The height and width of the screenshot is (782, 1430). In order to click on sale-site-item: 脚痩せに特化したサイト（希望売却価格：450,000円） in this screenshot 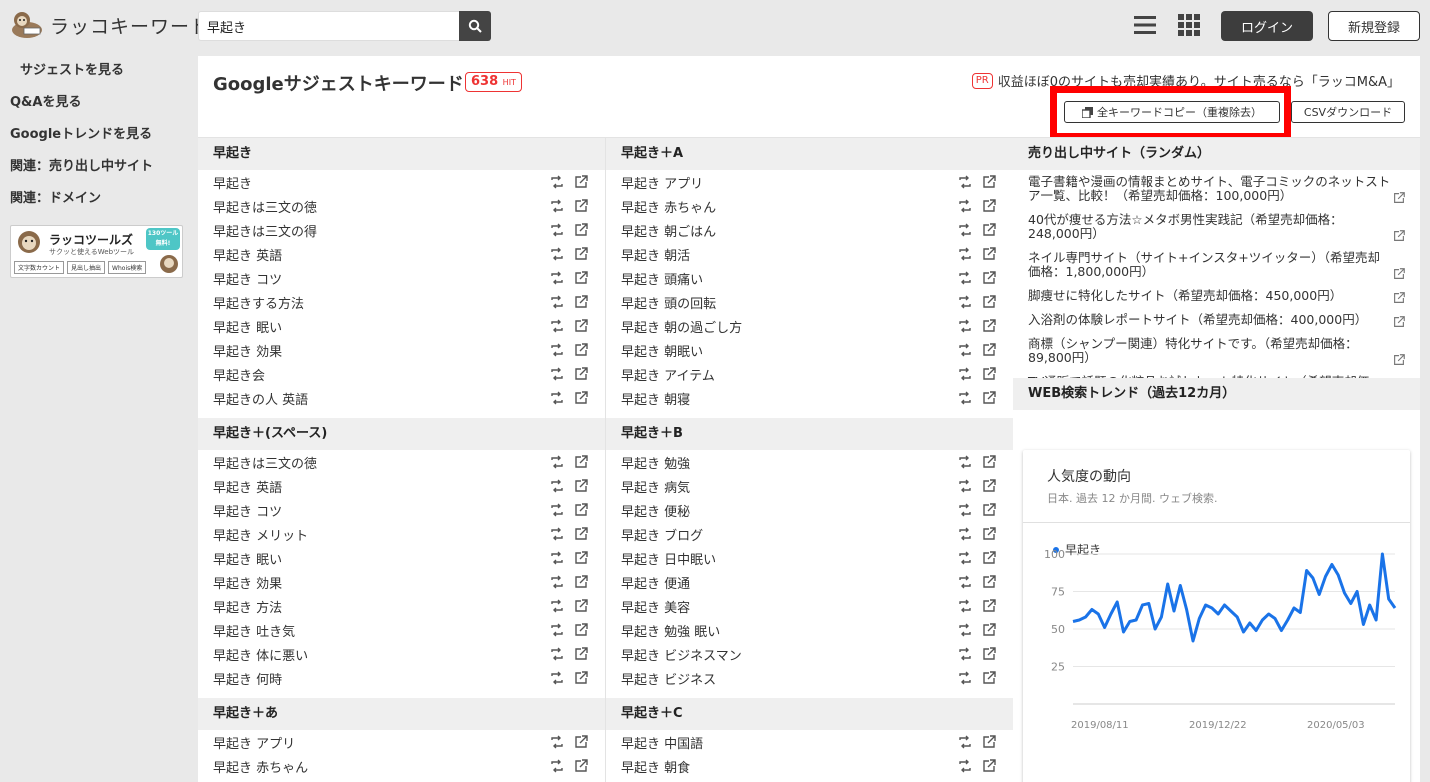, I will do `click(1216, 296)`.